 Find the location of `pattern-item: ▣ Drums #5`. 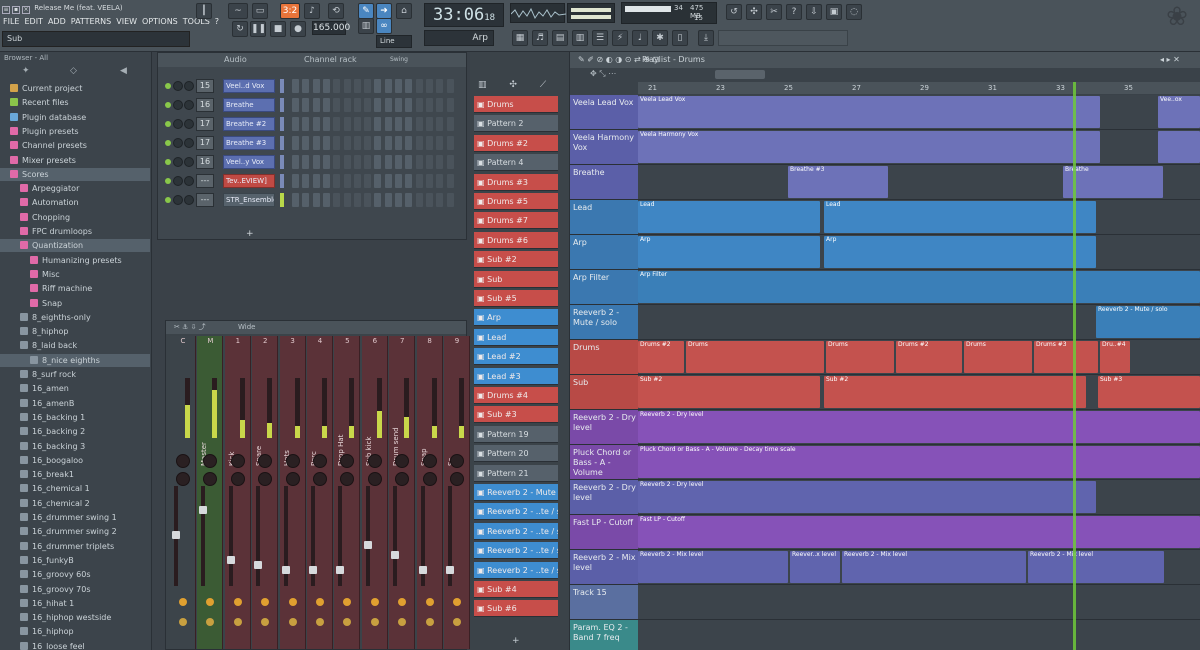

pattern-item: ▣ Drums #5 is located at coordinates (516, 201).